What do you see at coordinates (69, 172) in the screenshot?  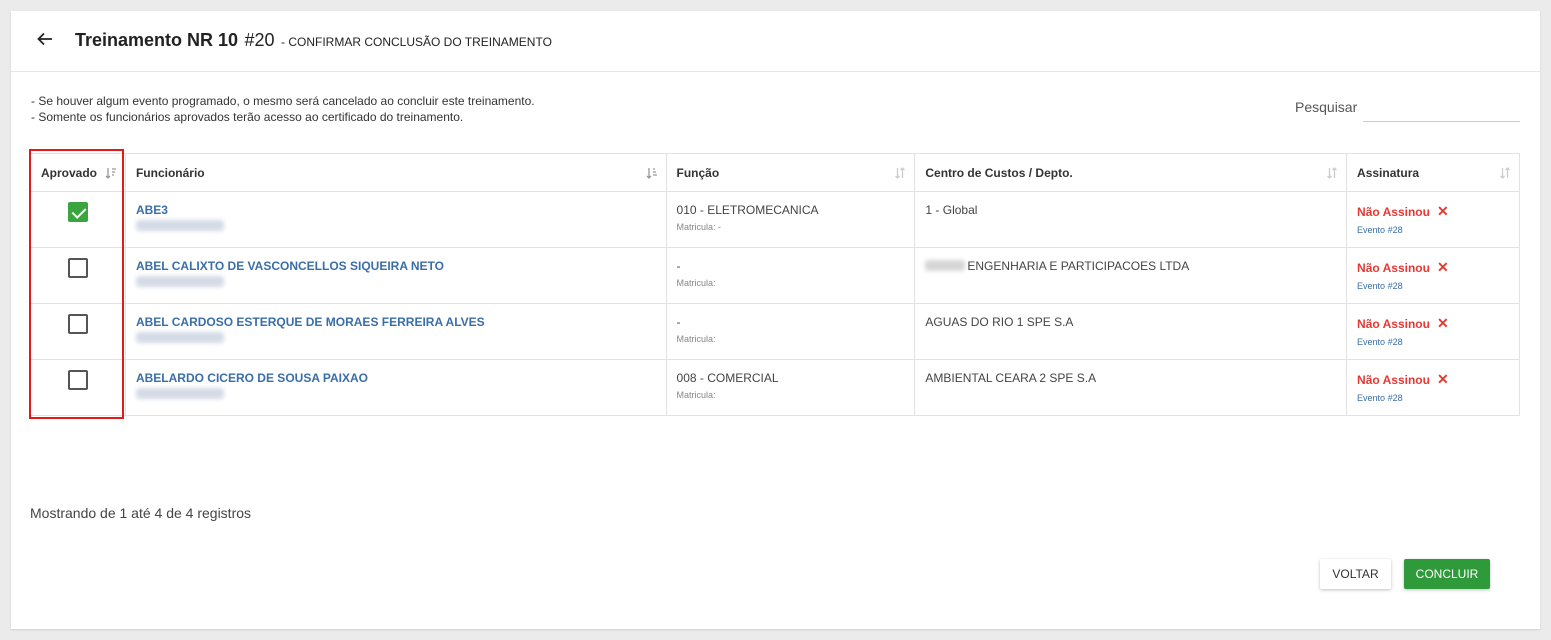 I see `column-label: Aprovado` at bounding box center [69, 172].